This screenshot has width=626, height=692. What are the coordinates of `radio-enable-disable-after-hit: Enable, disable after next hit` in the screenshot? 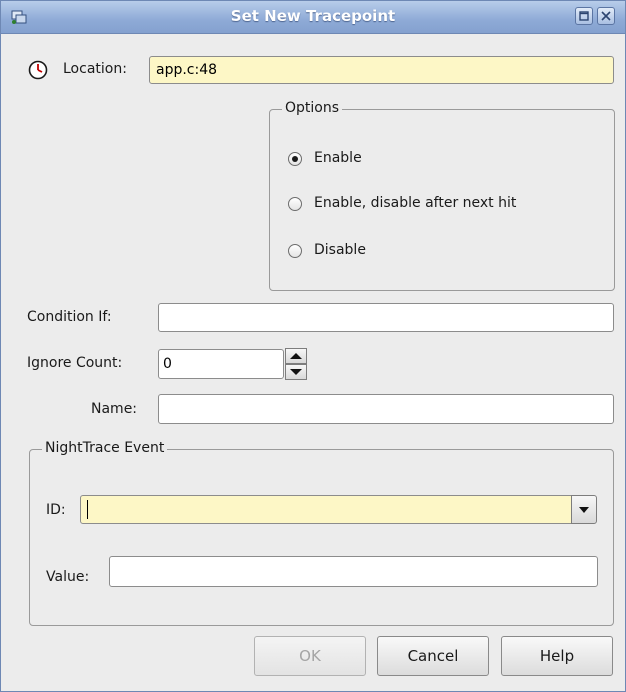 It's located at (443, 205).